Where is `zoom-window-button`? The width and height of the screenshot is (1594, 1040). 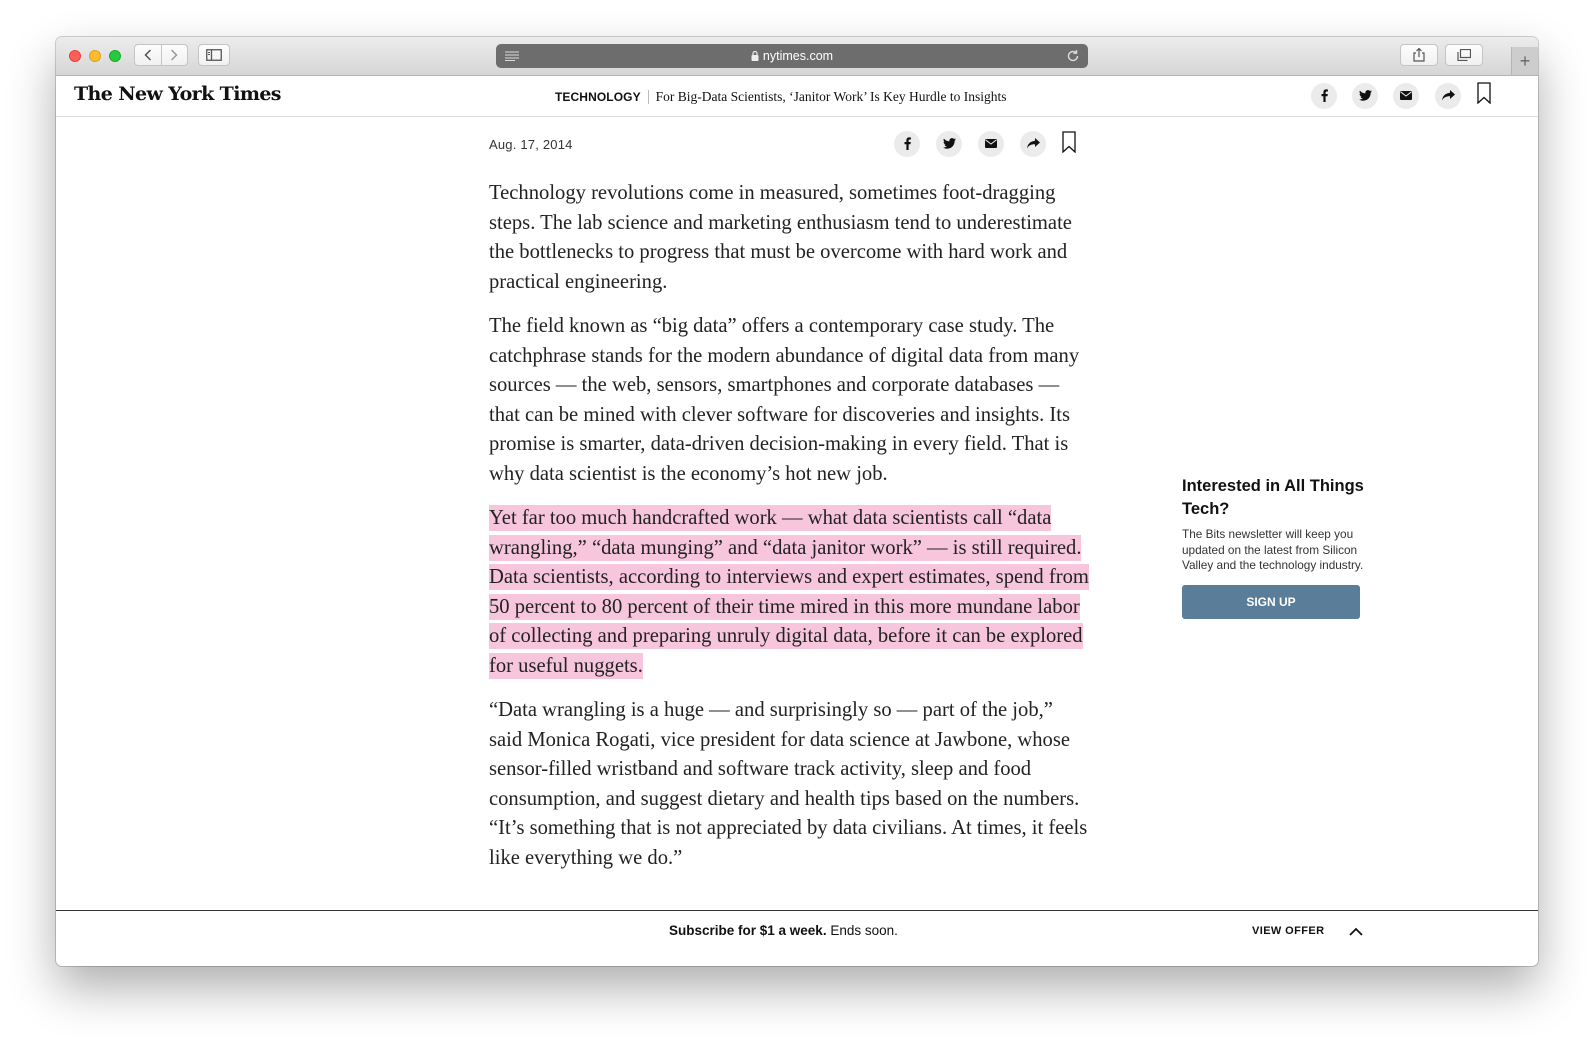
zoom-window-button is located at coordinates (115, 56).